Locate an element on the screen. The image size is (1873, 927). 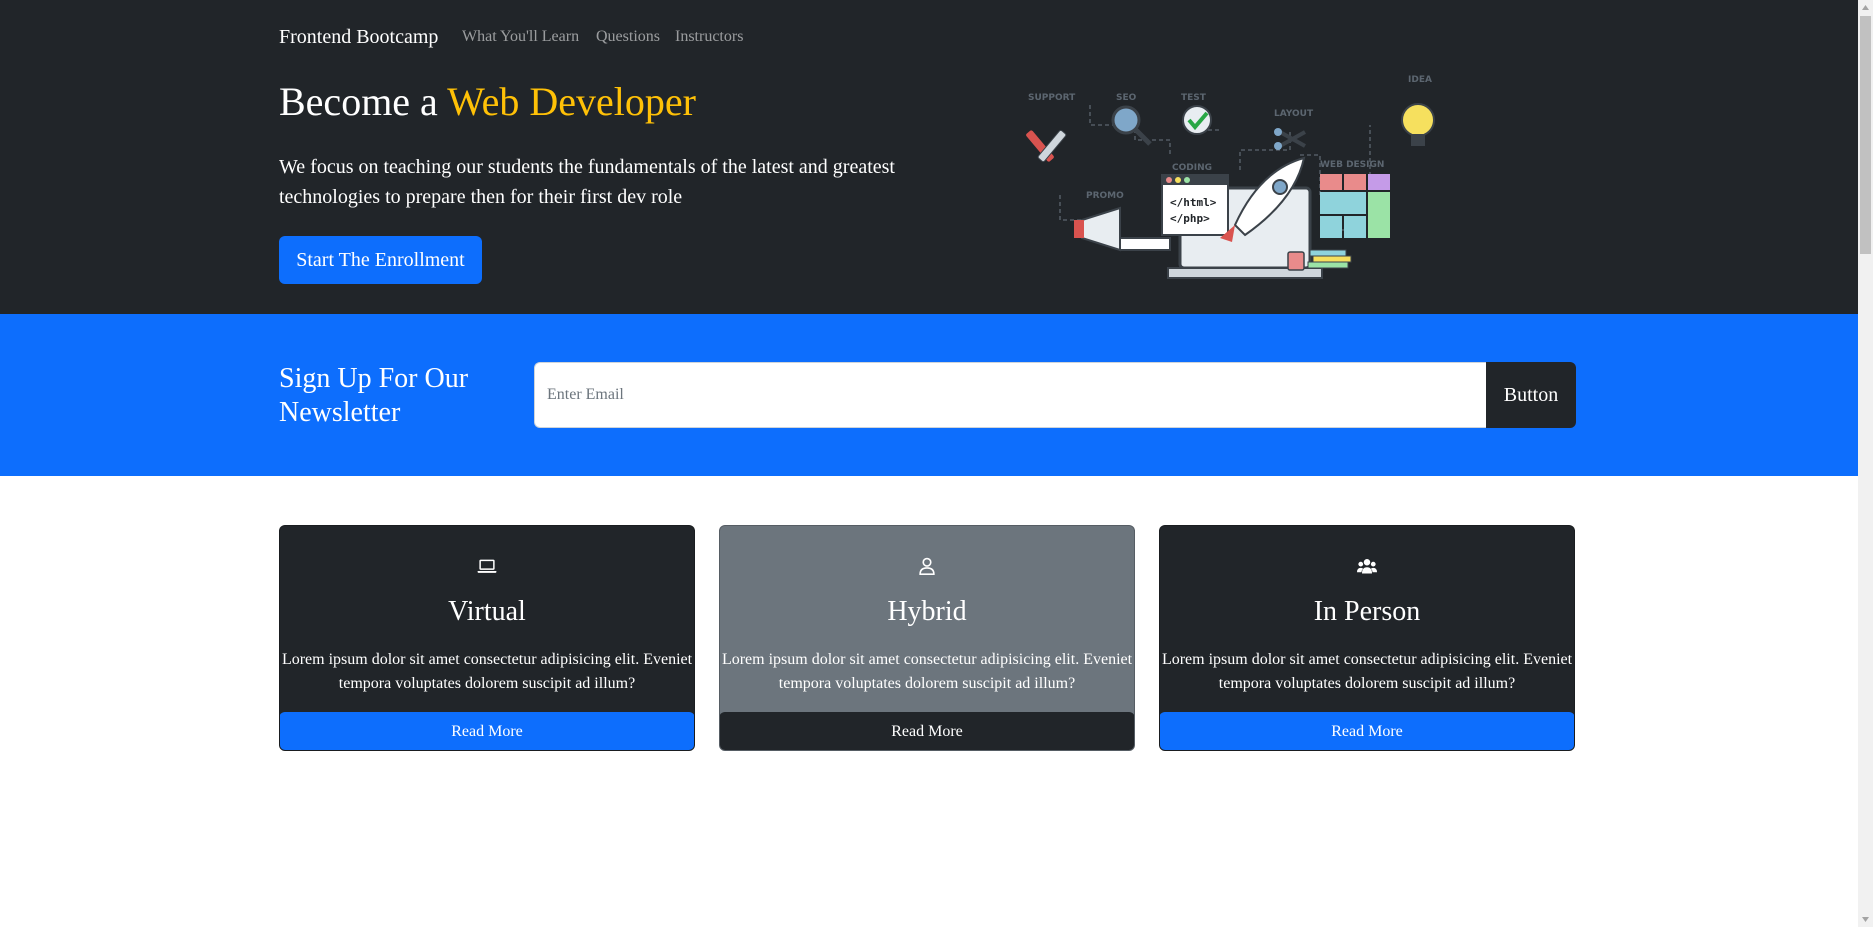
scroll-up-arrow-icon is located at coordinates (1865, 7).